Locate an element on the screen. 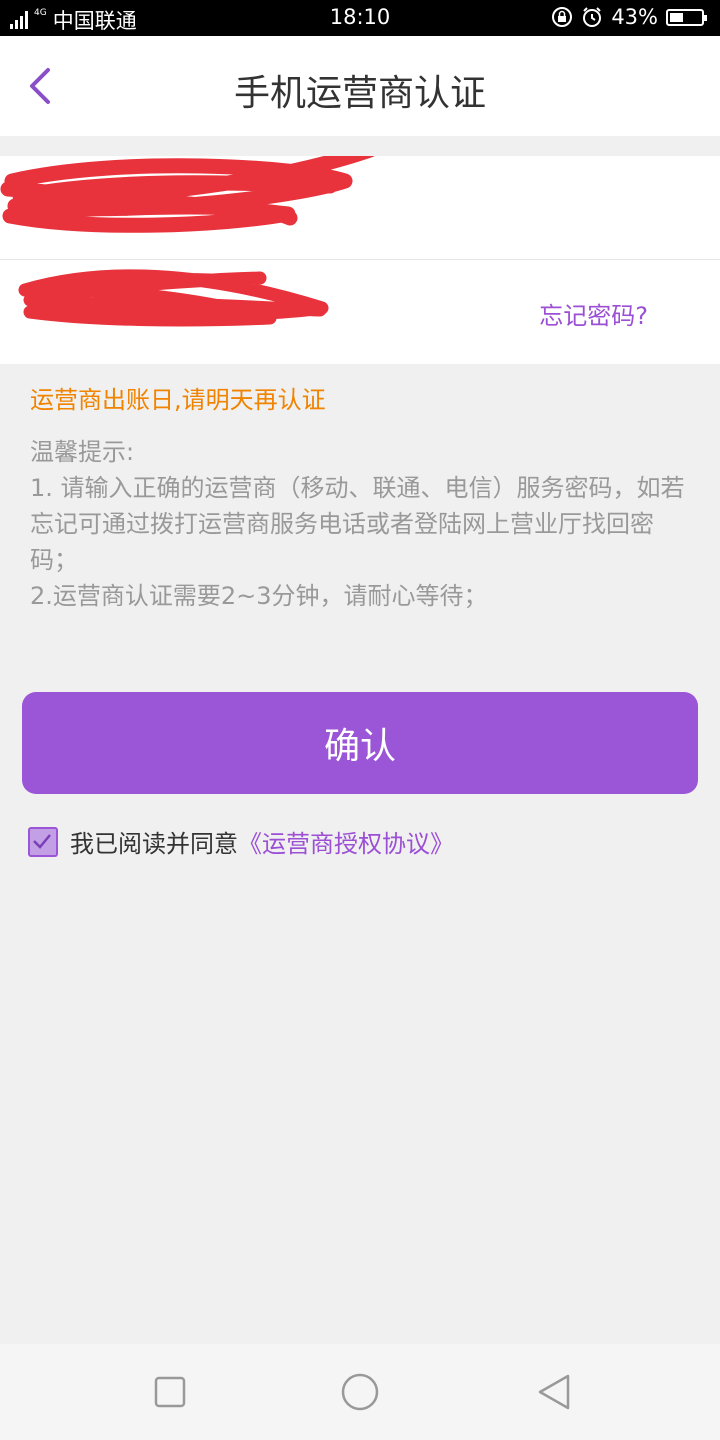  tips-heading: 温馨提示: is located at coordinates (82, 452).